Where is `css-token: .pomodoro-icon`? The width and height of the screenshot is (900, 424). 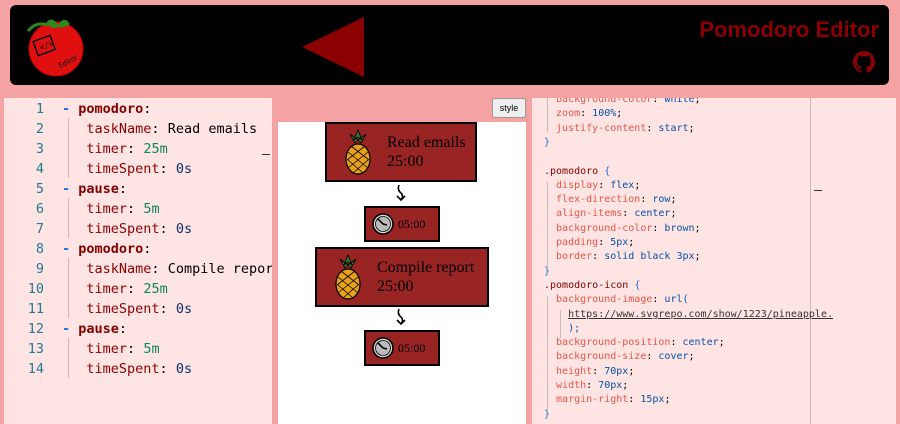 css-token: .pomodoro-icon is located at coordinates (589, 285).